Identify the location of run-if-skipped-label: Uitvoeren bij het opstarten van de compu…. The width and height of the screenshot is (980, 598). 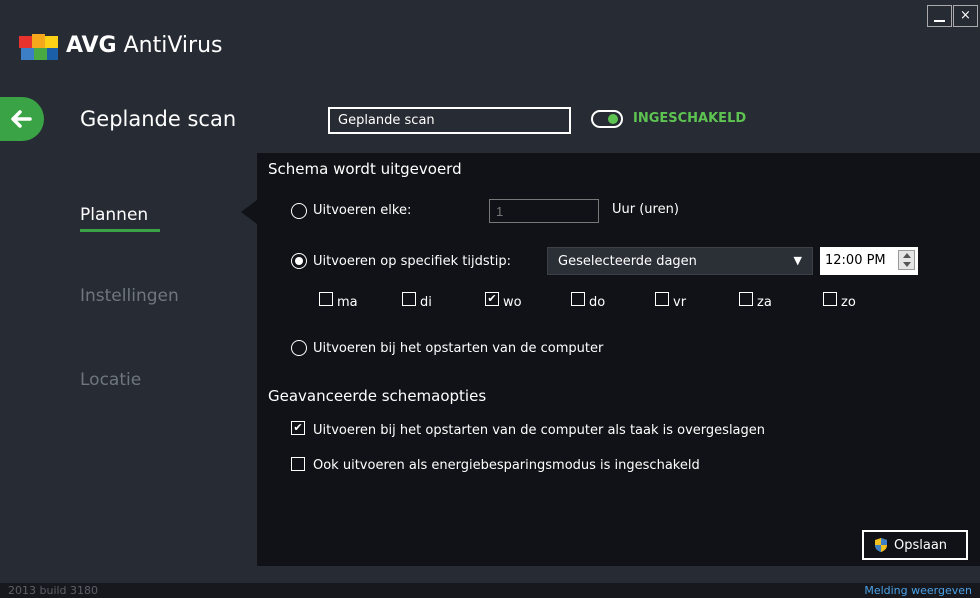
(539, 430).